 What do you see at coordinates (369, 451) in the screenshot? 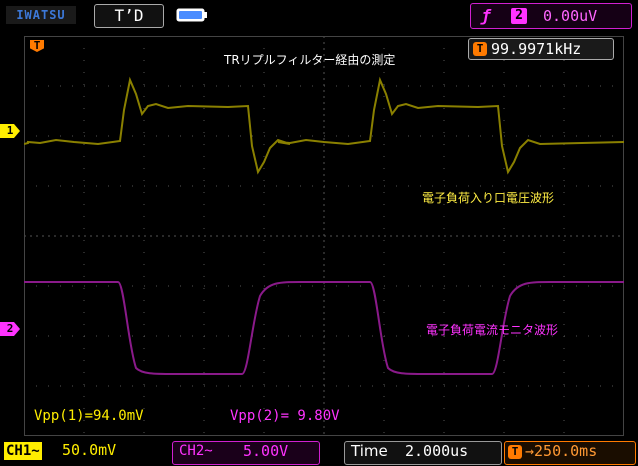
I see `time-label: Time` at bounding box center [369, 451].